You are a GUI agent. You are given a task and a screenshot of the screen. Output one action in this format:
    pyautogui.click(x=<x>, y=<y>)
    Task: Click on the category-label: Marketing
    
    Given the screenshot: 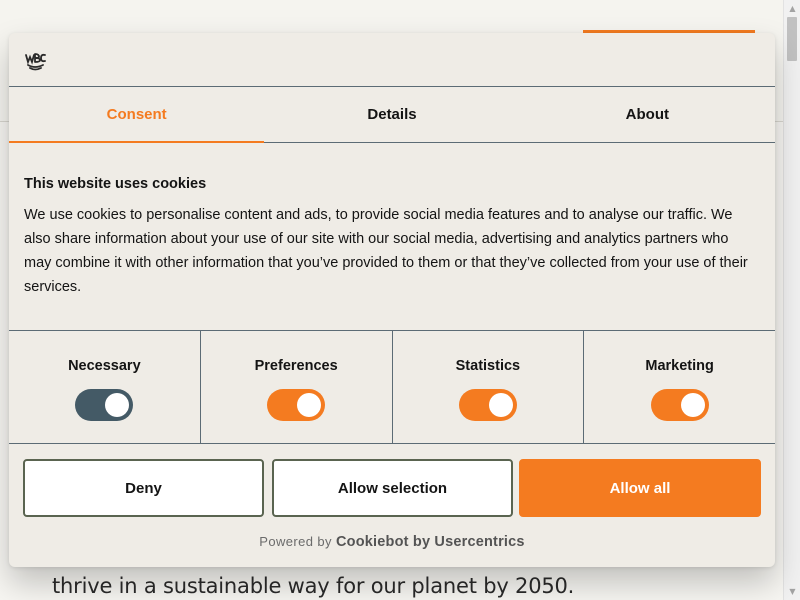 What is the action you would take?
    pyautogui.click(x=679, y=366)
    